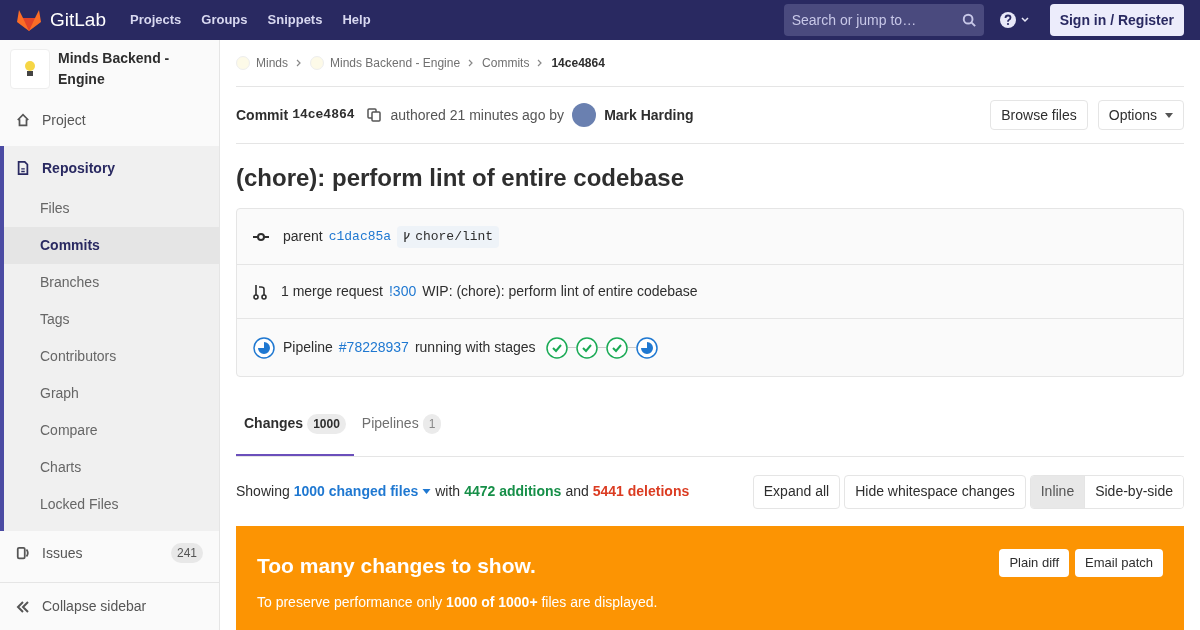 Image resolution: width=1200 pixels, height=630 pixels. What do you see at coordinates (111, 393) in the screenshot?
I see `sidebar-subitem: Graph` at bounding box center [111, 393].